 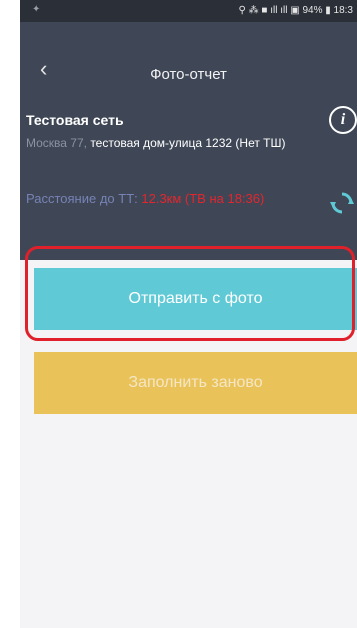 I want to click on notification-icon: ✦, so click(x=36, y=9).